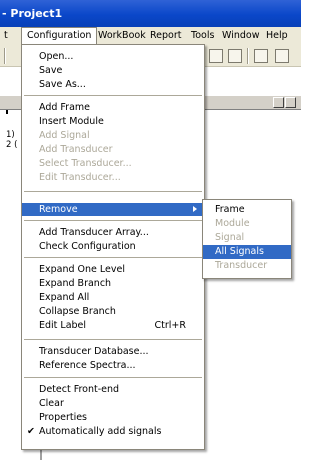  What do you see at coordinates (31, 431) in the screenshot?
I see `checkmark-icon: ✔` at bounding box center [31, 431].